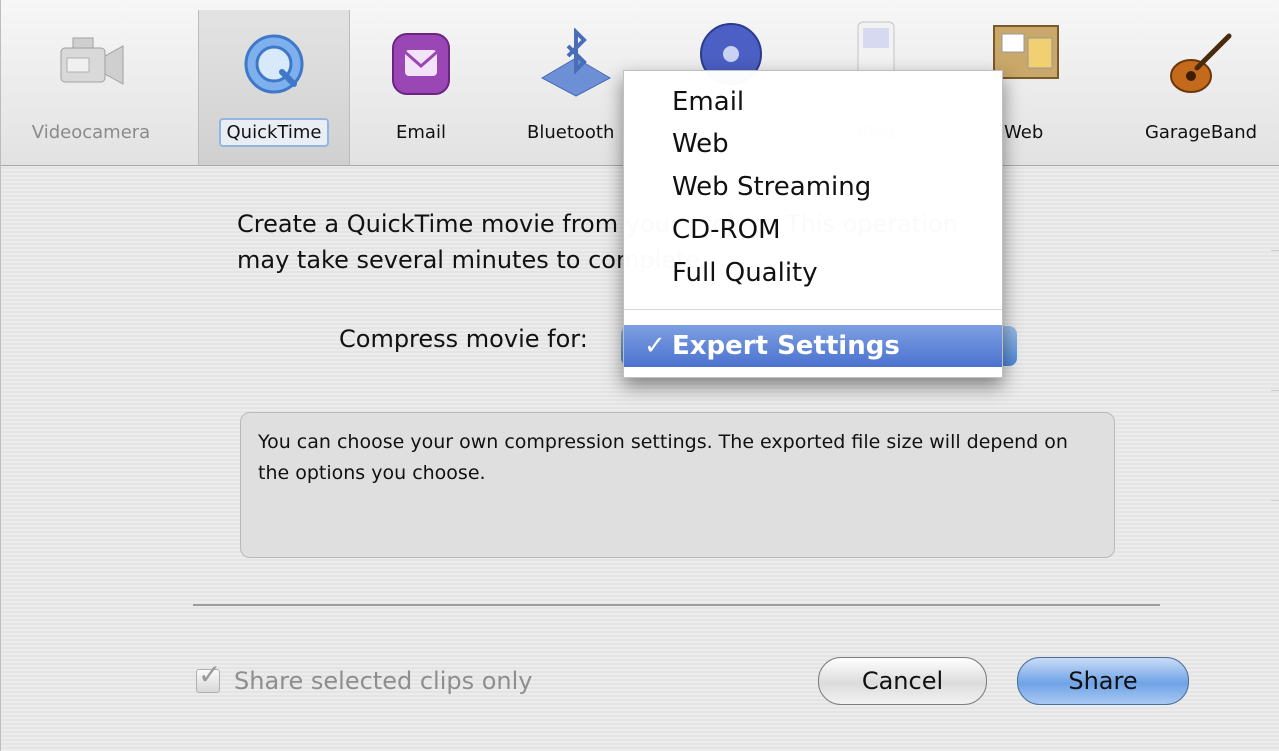 This screenshot has height=751, width=1279. I want to click on menu-item-web: Web, so click(813, 144).